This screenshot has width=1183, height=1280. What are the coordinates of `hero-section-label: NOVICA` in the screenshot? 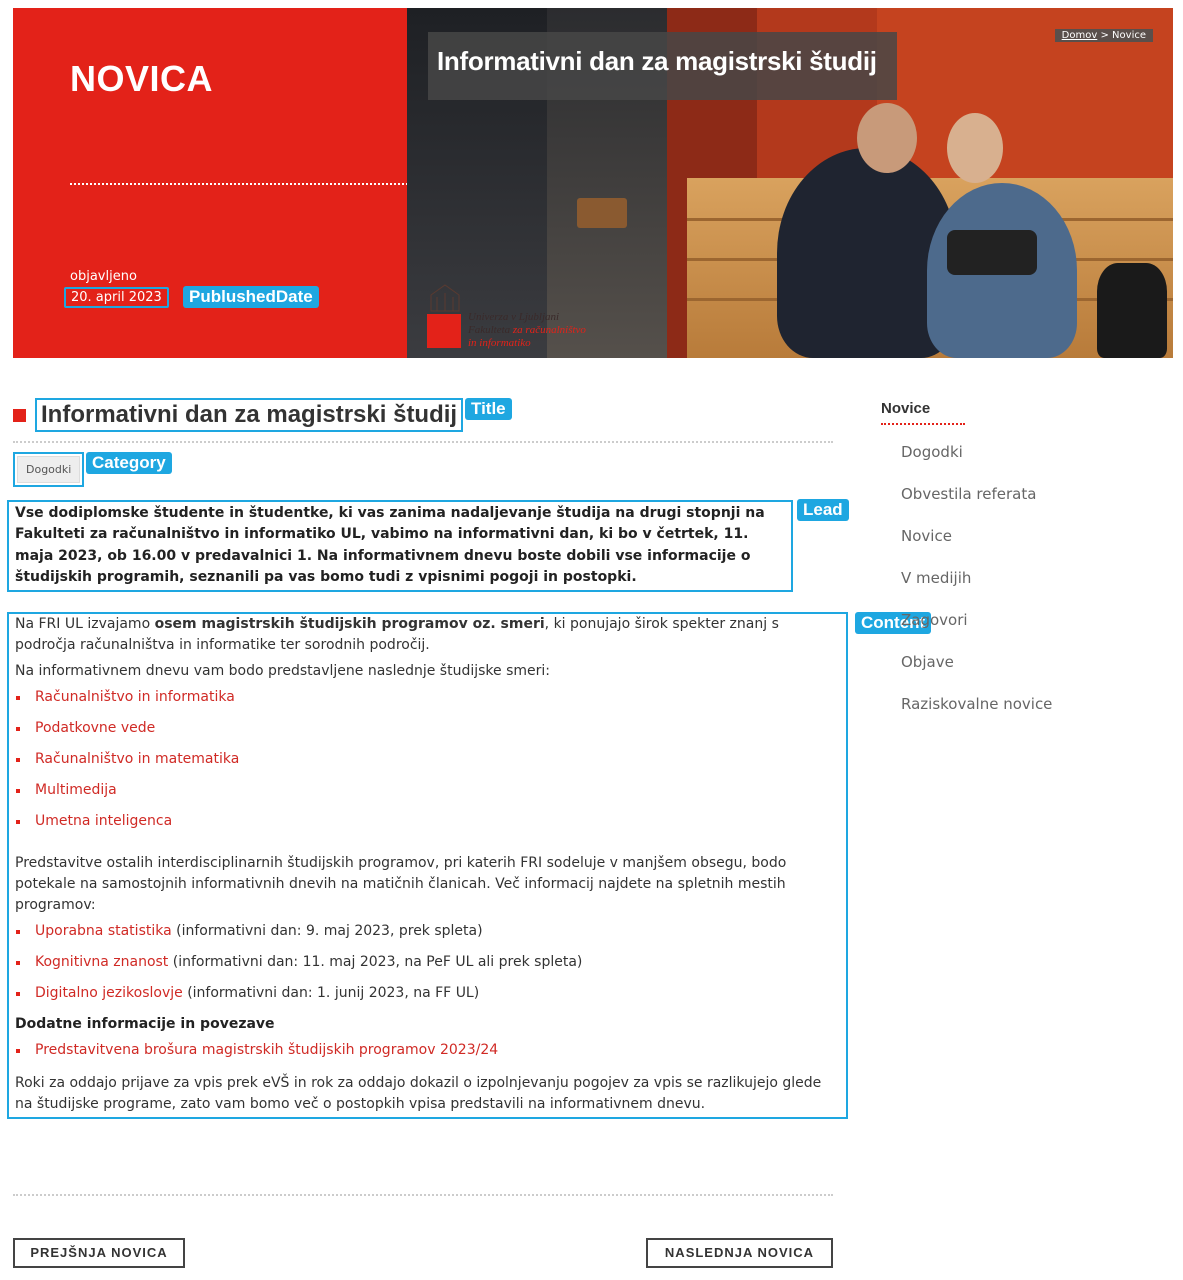 It's located at (142, 78).